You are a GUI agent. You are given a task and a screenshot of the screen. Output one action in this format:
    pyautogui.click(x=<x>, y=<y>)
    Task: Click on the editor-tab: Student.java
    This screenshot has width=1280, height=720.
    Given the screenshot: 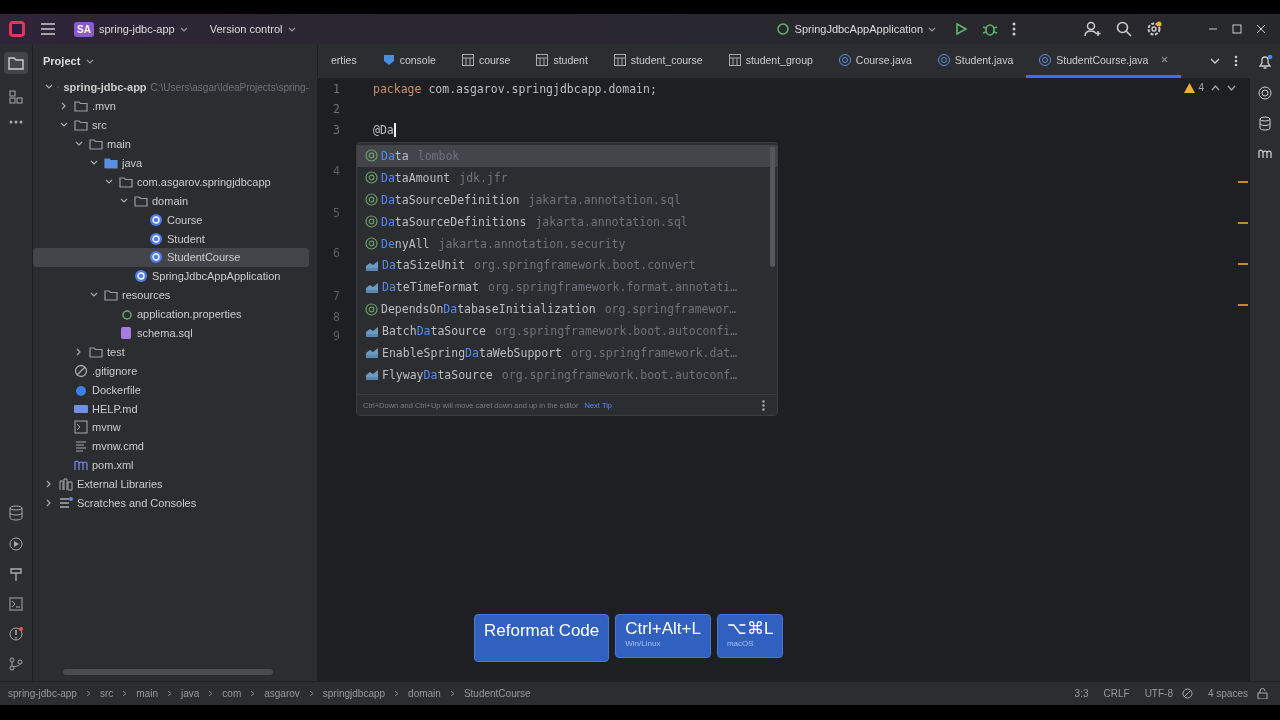 What is the action you would take?
    pyautogui.click(x=975, y=61)
    